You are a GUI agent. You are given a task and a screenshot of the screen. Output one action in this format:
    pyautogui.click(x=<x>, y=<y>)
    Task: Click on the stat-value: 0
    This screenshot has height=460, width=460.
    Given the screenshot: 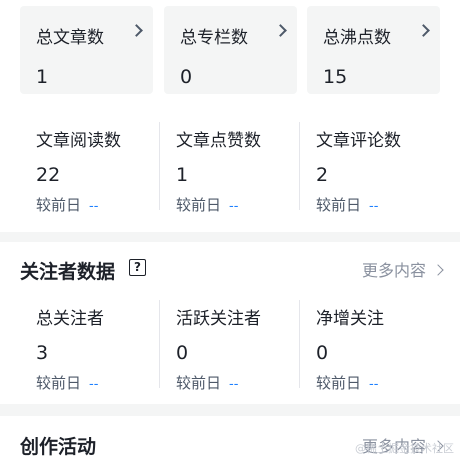 What is the action you would take?
    pyautogui.click(x=186, y=77)
    